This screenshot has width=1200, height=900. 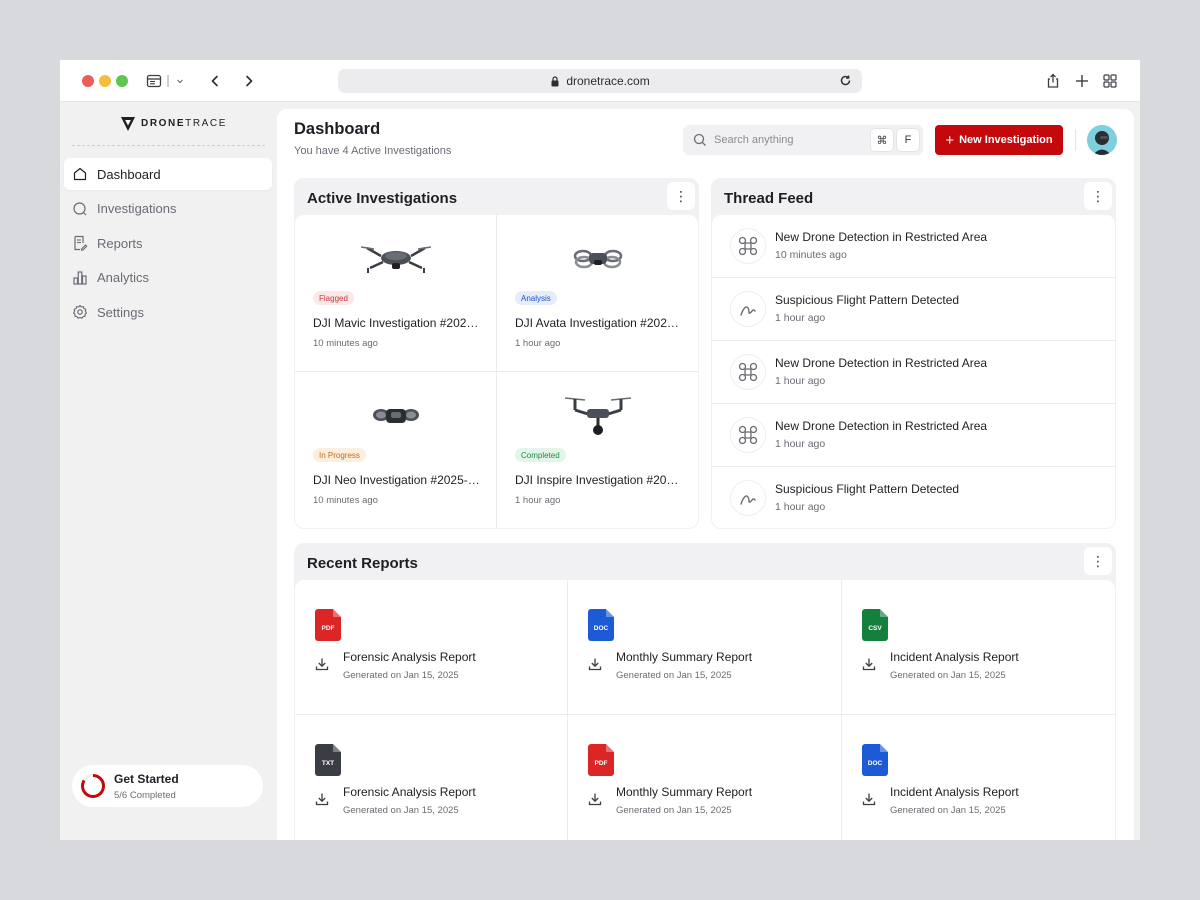 What do you see at coordinates (748, 246) in the screenshot?
I see `drone-icon` at bounding box center [748, 246].